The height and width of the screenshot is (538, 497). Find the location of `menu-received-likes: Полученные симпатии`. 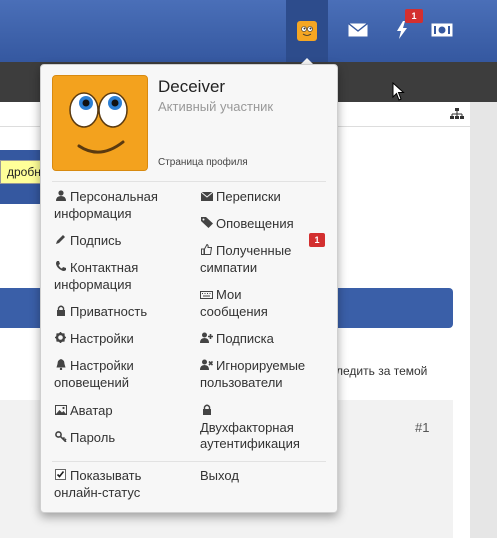

menu-received-likes: Полученные симпатии is located at coordinates (260, 259).